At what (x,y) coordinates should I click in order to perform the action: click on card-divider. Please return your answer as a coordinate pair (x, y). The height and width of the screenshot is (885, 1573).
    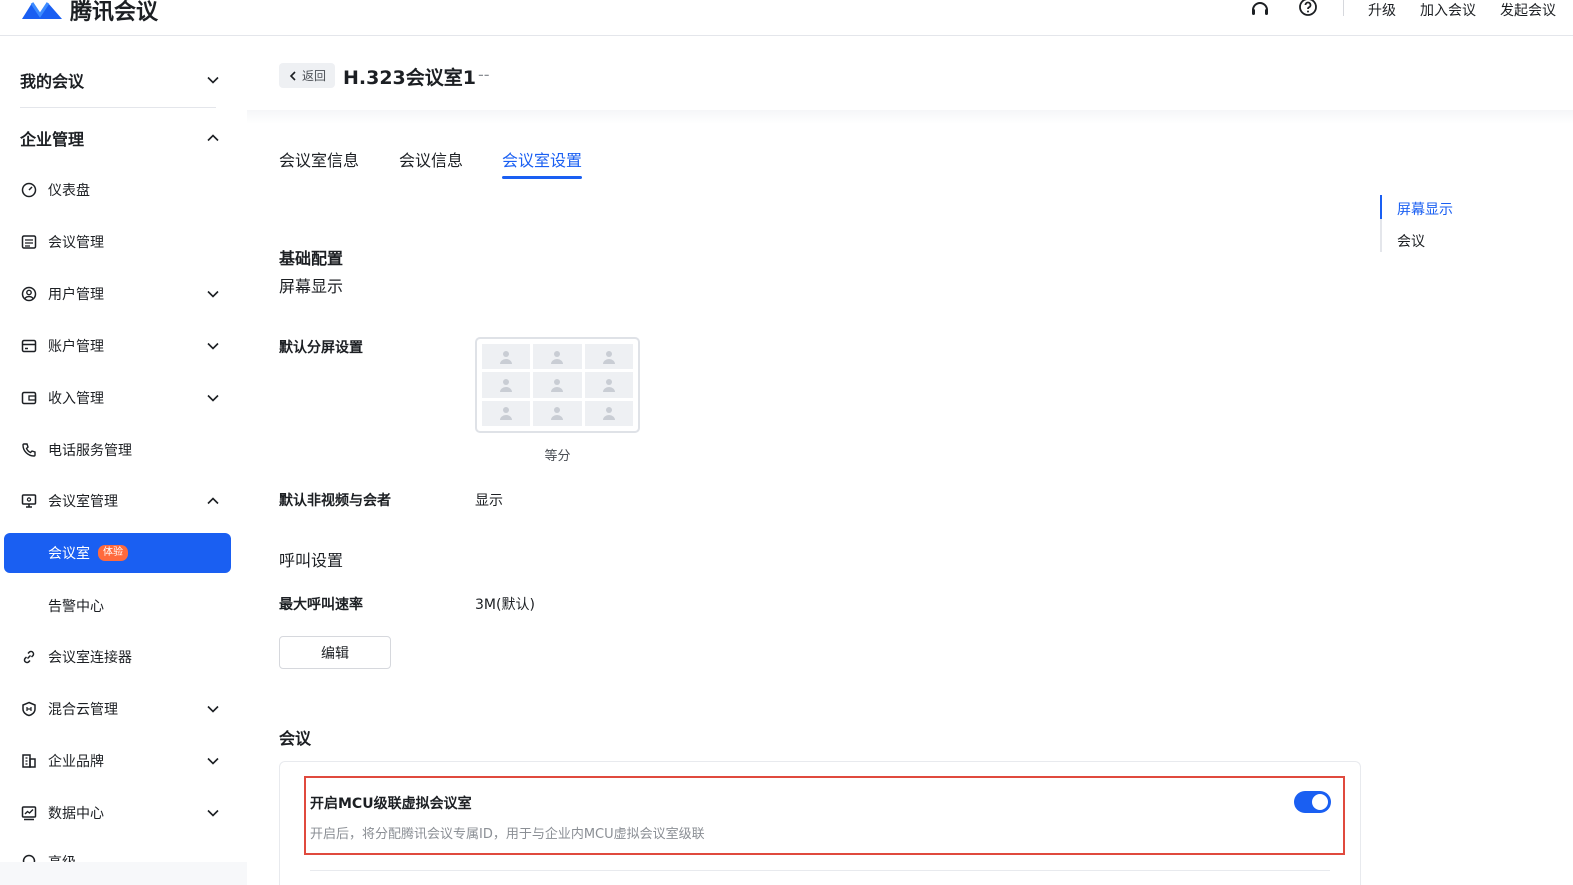
    Looking at the image, I should click on (820, 870).